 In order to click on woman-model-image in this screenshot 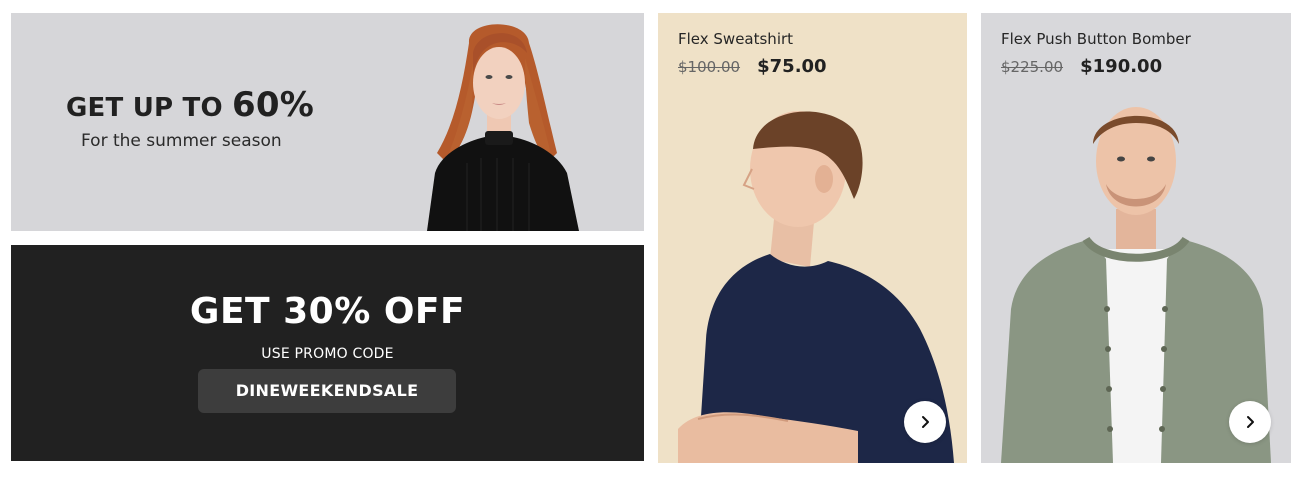, I will do `click(503, 127)`.